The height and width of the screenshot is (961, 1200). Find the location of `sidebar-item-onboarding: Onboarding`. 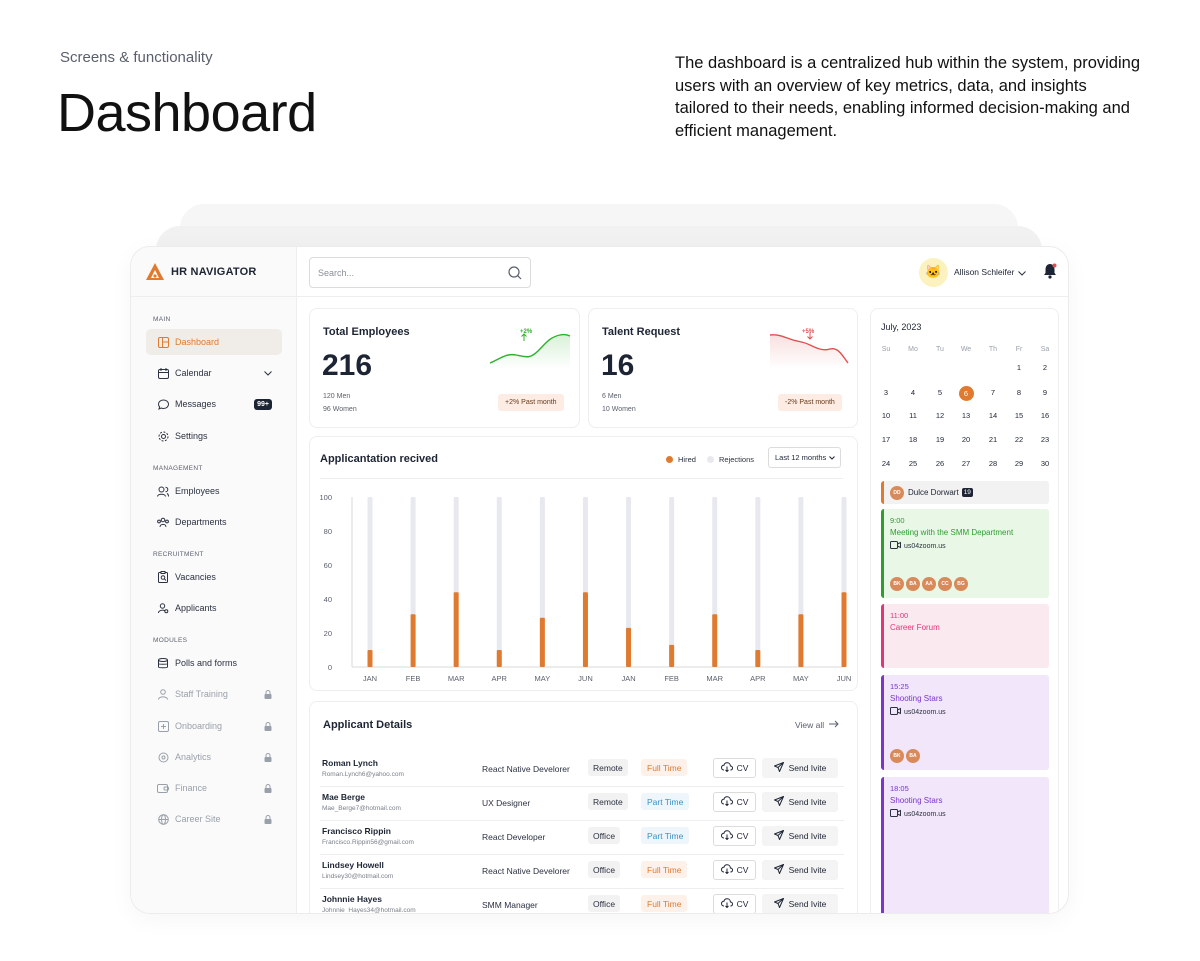

sidebar-item-onboarding: Onboarding is located at coordinates (214, 726).